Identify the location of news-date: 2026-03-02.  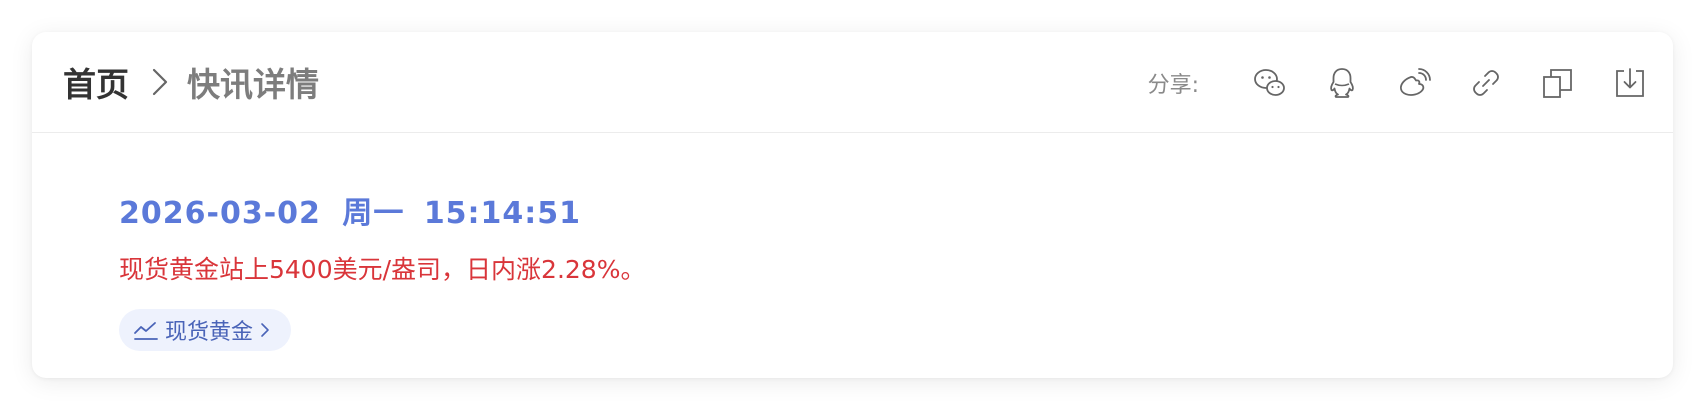
(220, 213).